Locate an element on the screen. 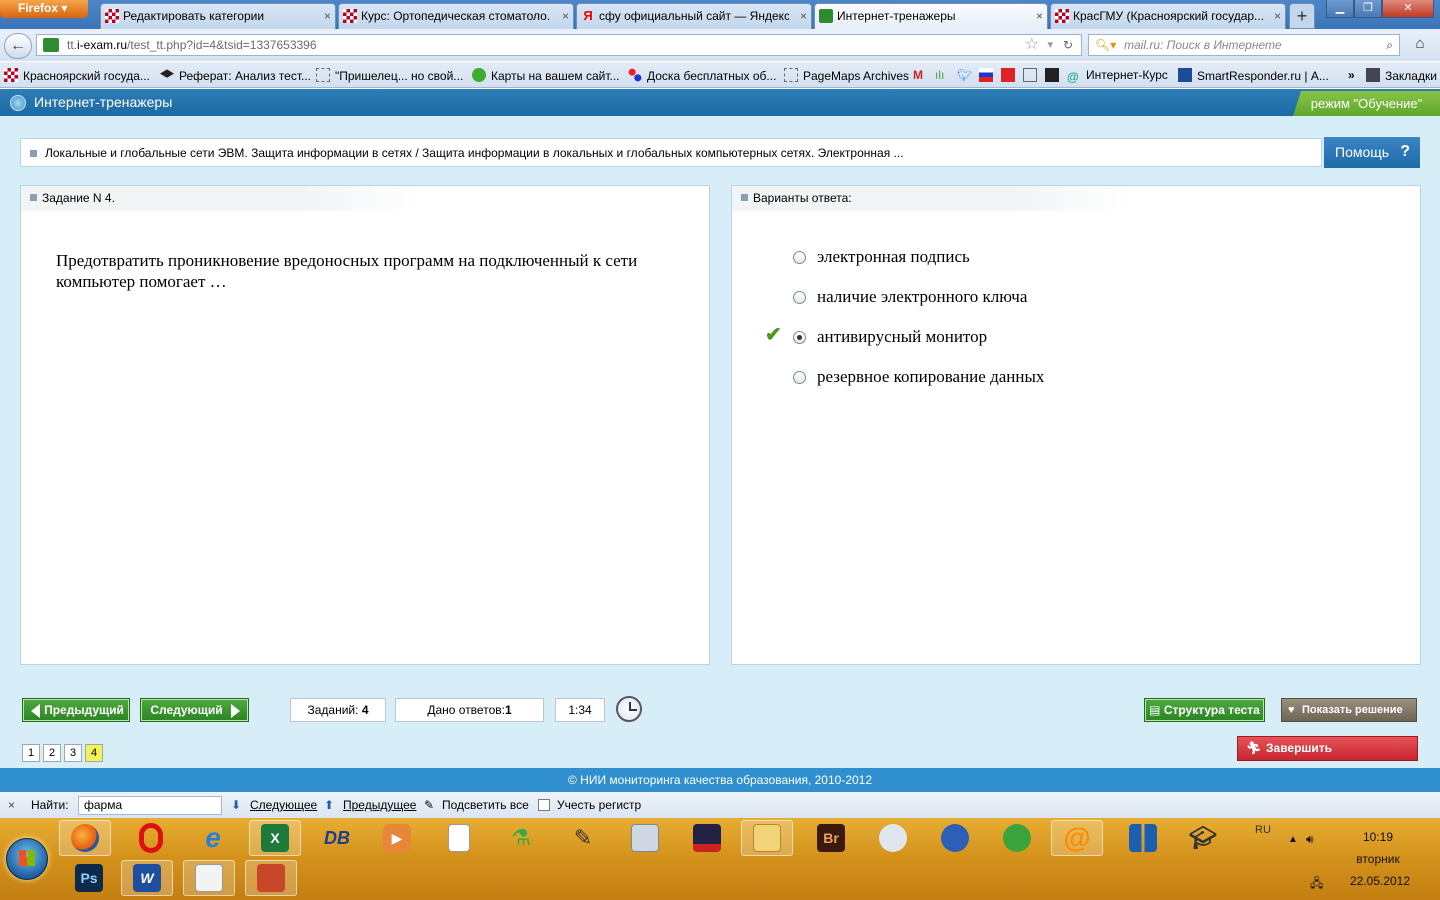  finish-test-button: 🏃︎ Завершить тестирование is located at coordinates (1327, 757).